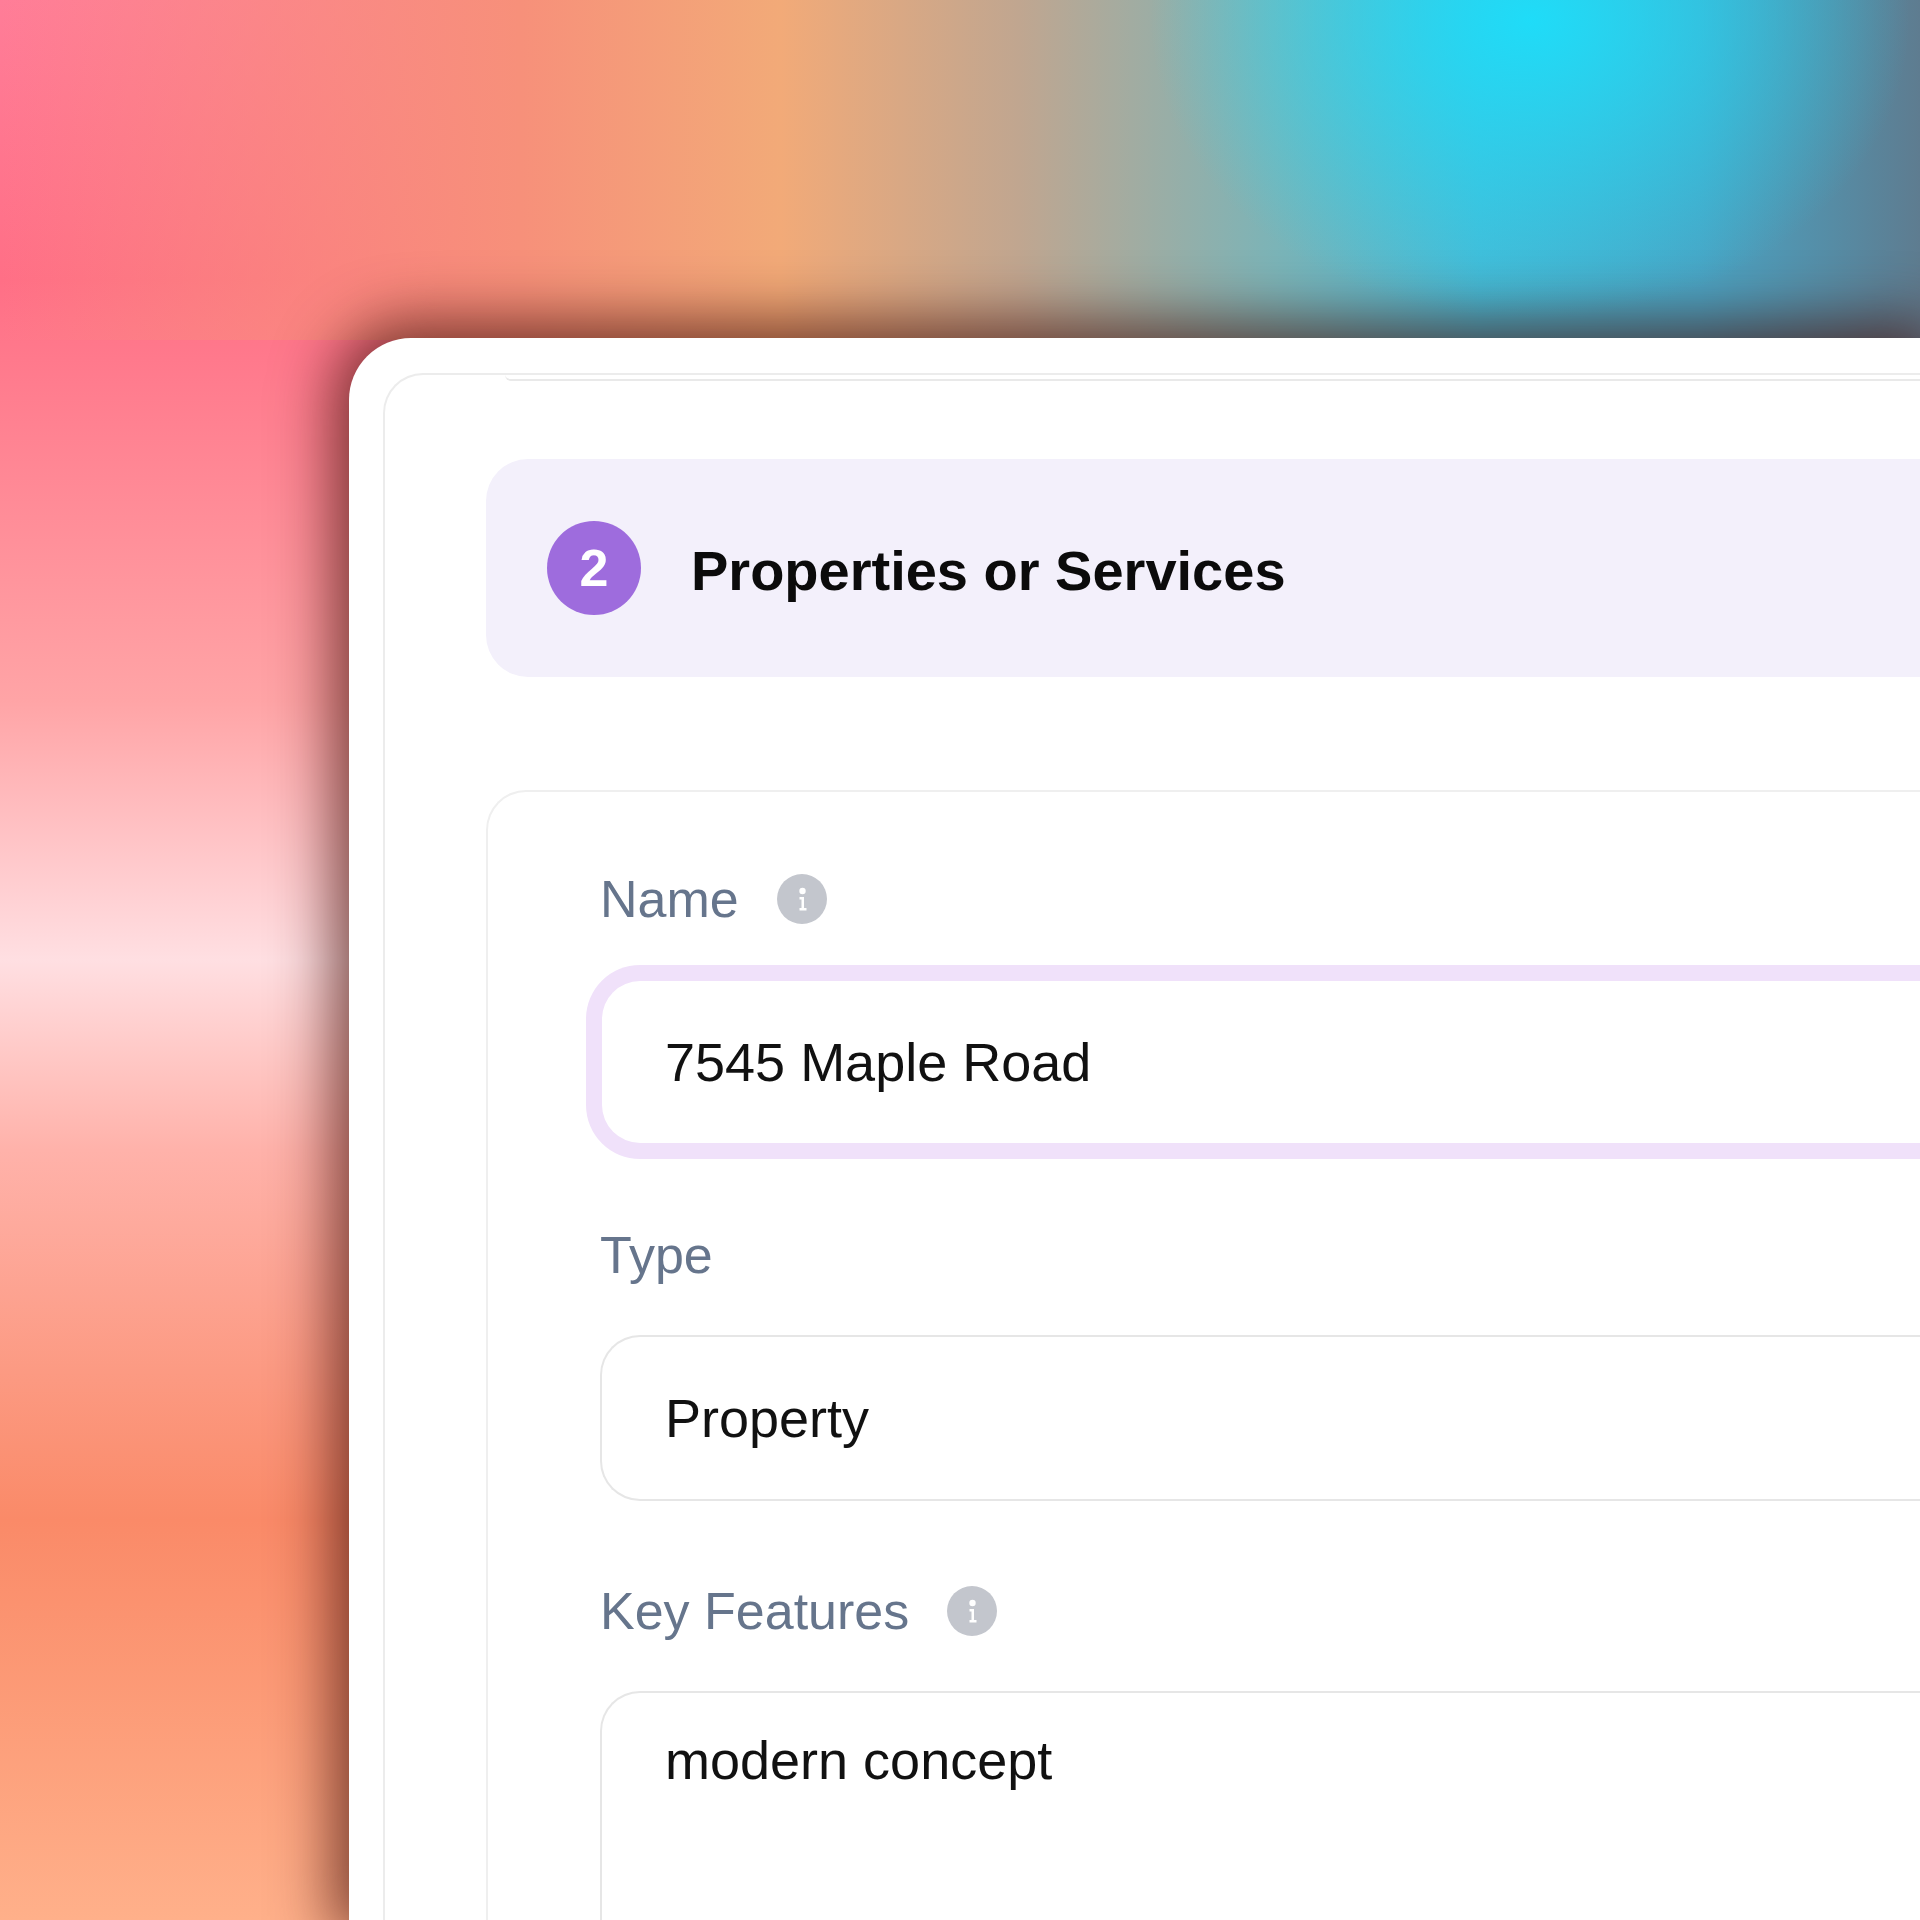  What do you see at coordinates (669, 899) in the screenshot?
I see `field-label: Name` at bounding box center [669, 899].